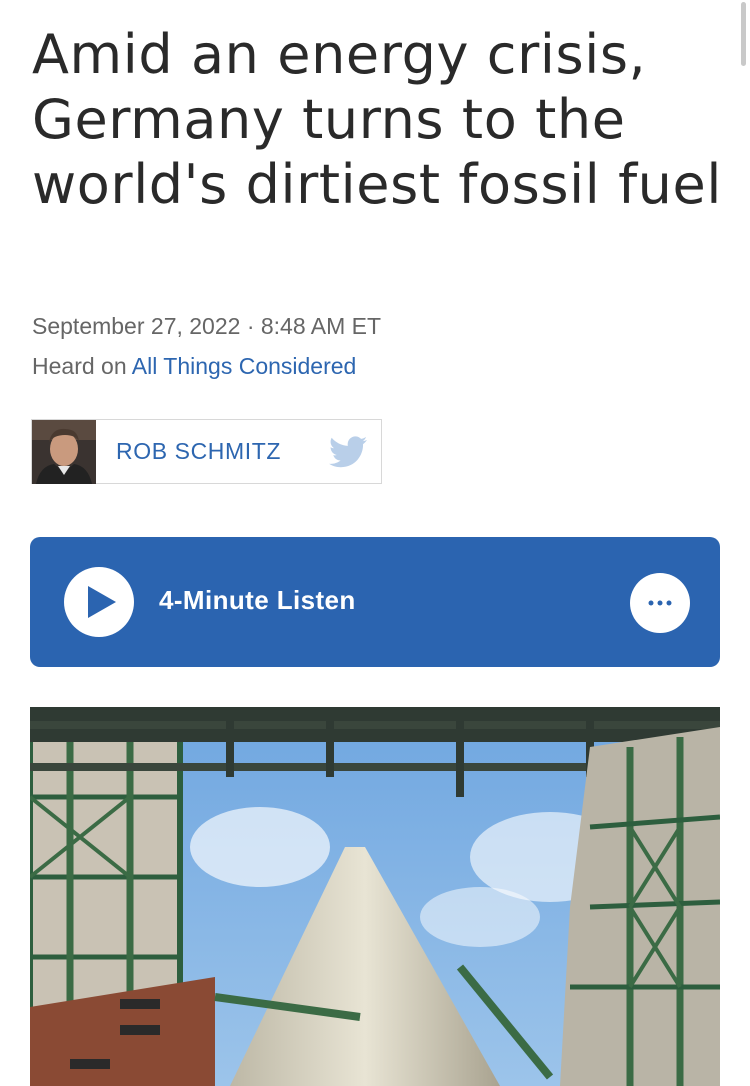  What do you see at coordinates (375, 602) in the screenshot?
I see `audio-player: 4-Minute Listen` at bounding box center [375, 602].